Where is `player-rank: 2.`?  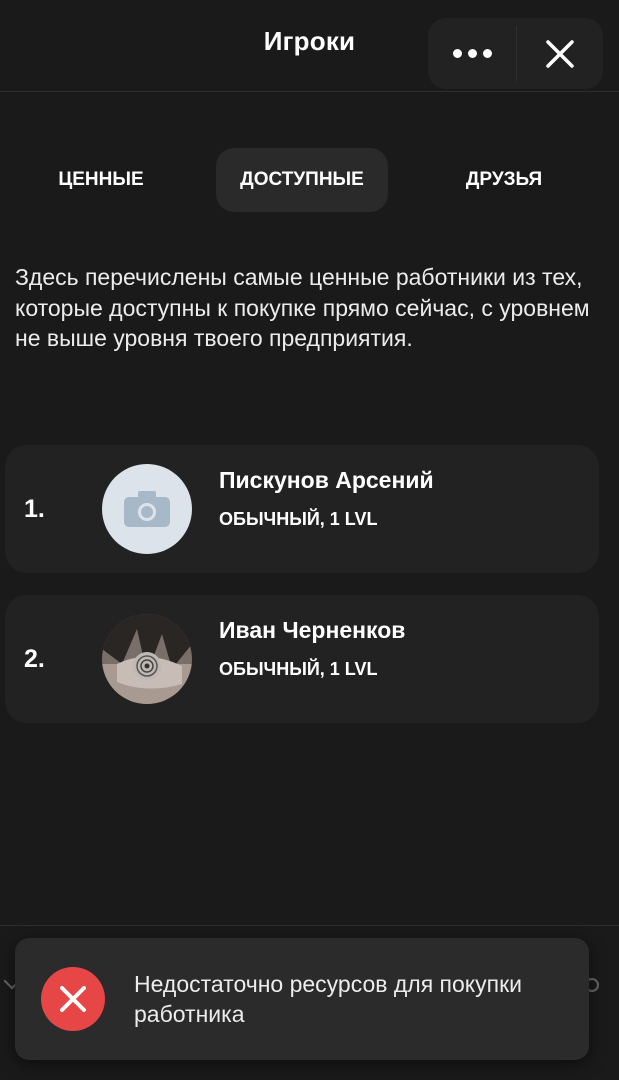
player-rank: 2. is located at coordinates (34, 658).